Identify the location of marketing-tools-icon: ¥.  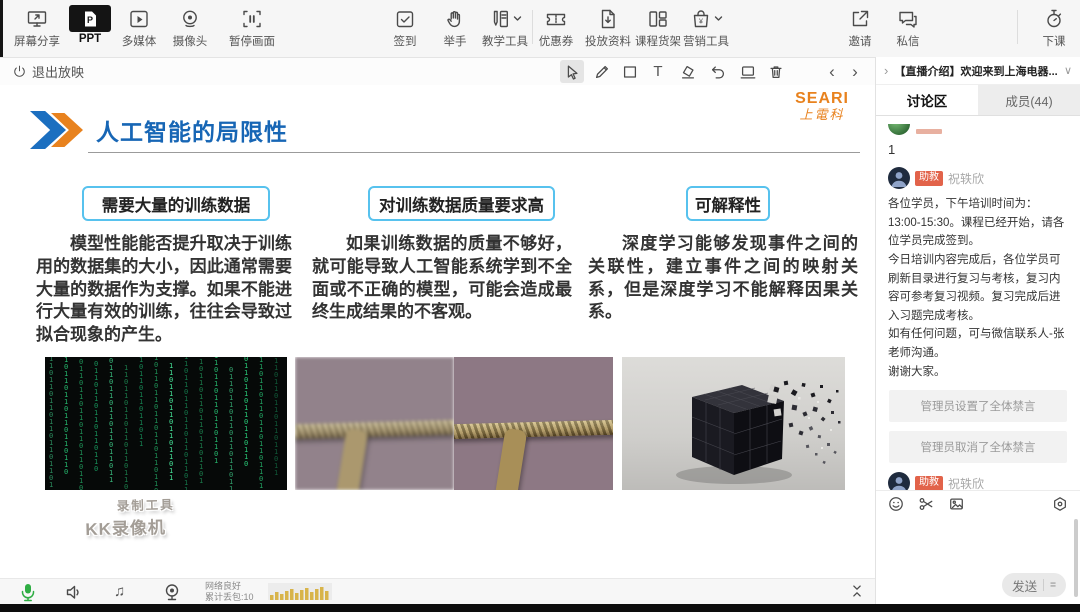
(706, 18).